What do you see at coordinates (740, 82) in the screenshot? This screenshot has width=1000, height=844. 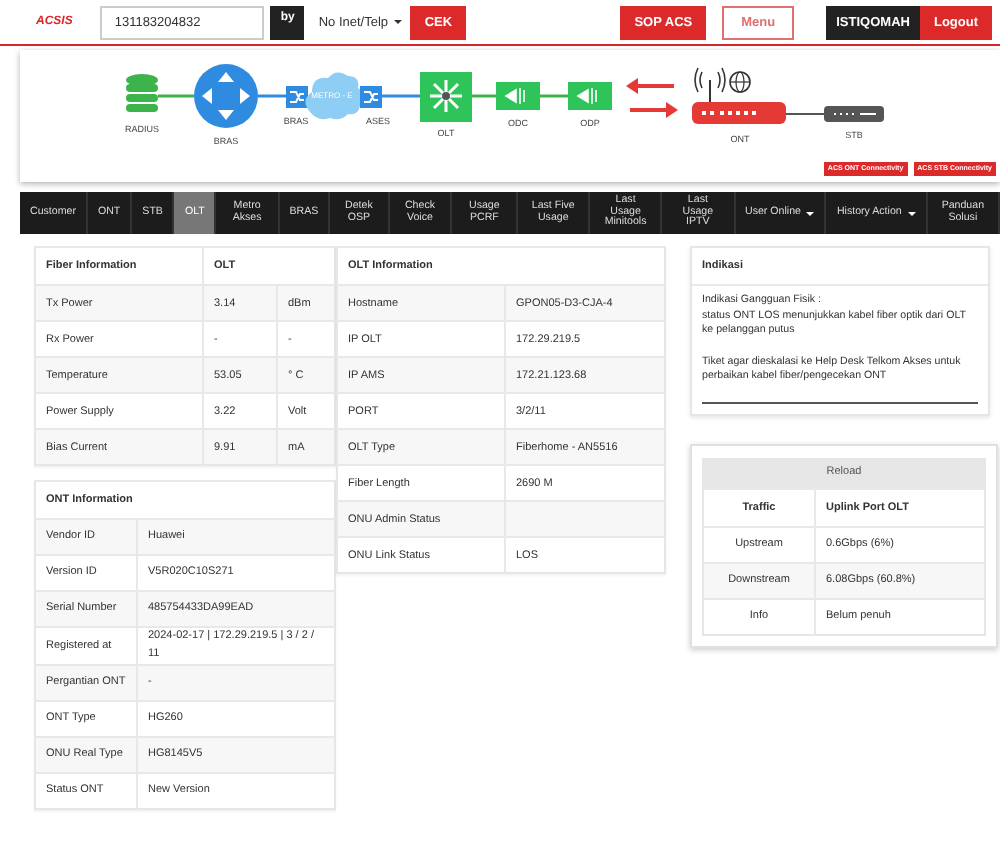 I see `globe-icon` at bounding box center [740, 82].